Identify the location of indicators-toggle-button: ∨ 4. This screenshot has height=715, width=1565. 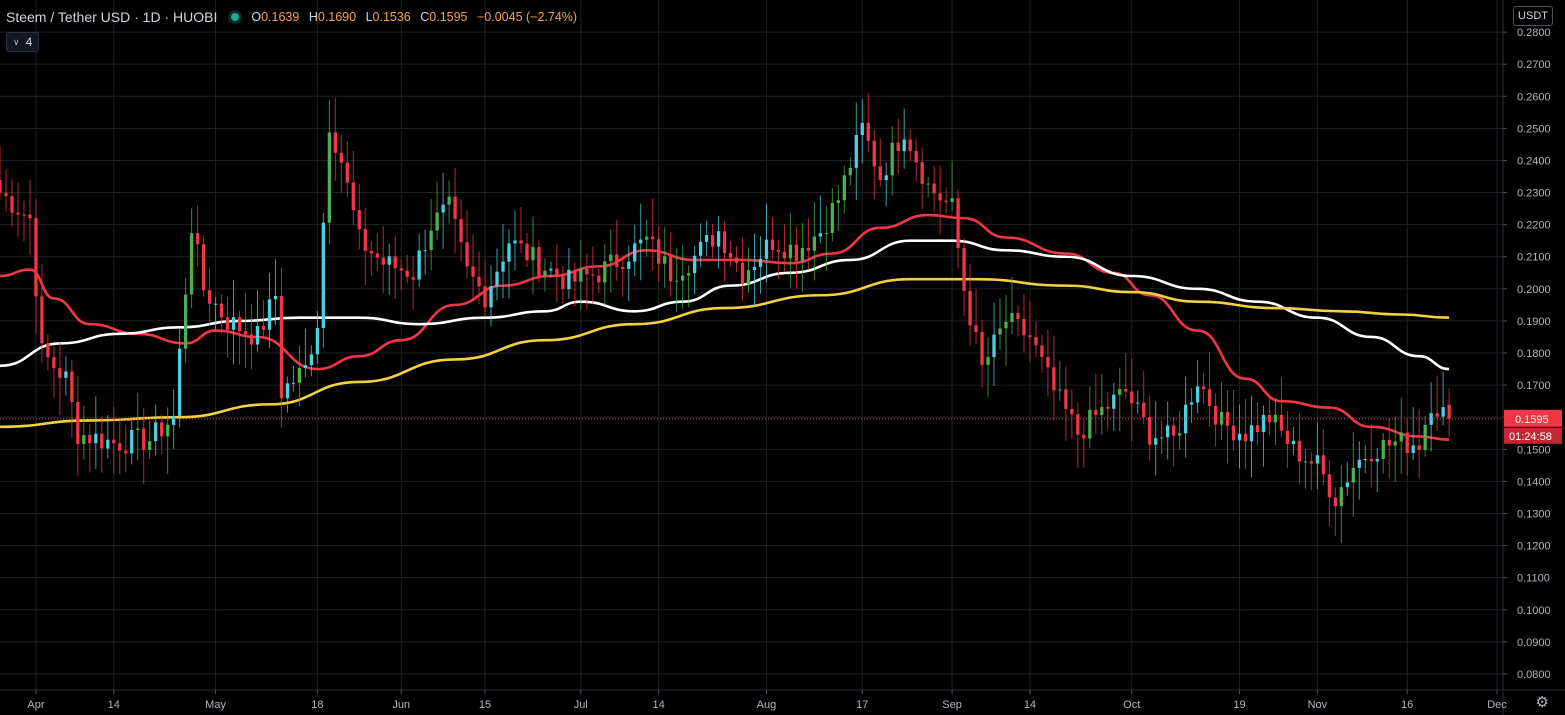
(23, 42).